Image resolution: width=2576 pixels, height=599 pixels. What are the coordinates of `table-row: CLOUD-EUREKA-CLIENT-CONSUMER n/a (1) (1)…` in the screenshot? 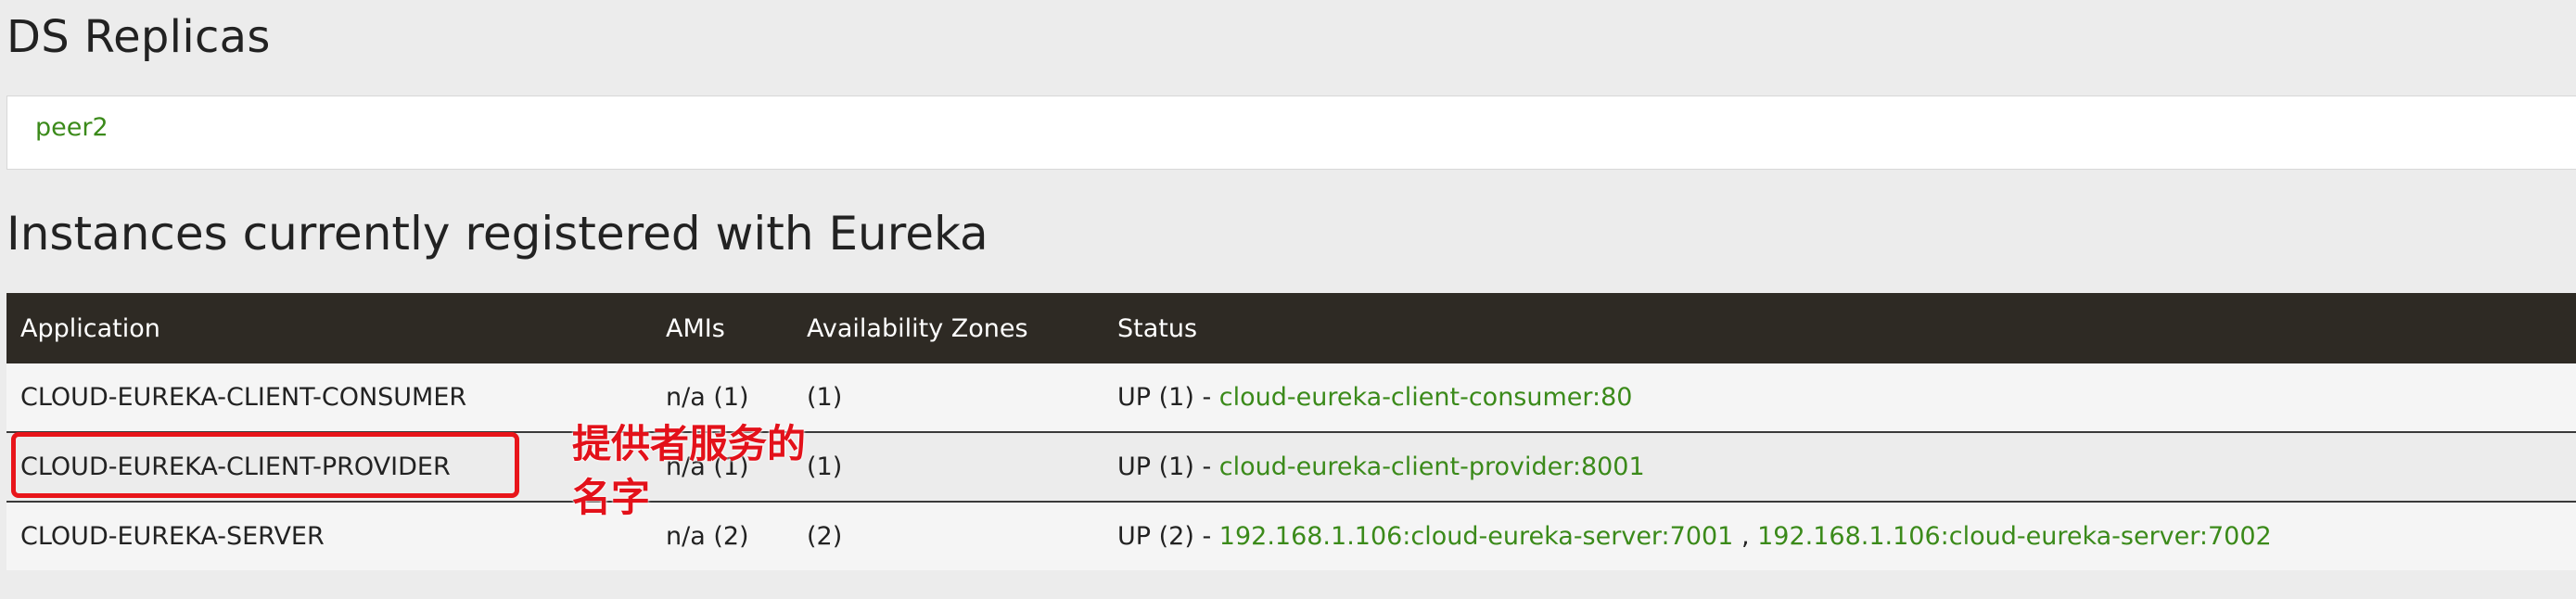 It's located at (1291, 397).